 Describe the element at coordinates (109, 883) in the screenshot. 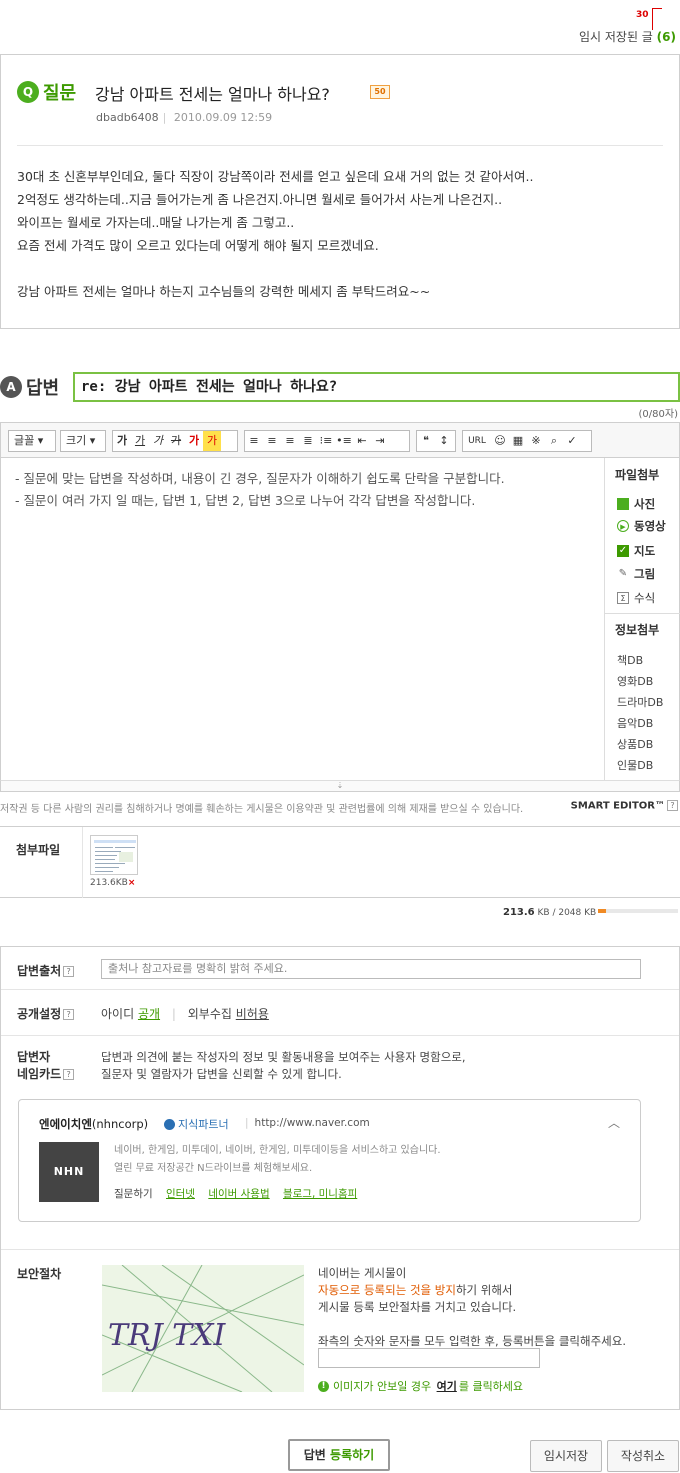

I see `attachment-size-value: 213.6KB` at that location.